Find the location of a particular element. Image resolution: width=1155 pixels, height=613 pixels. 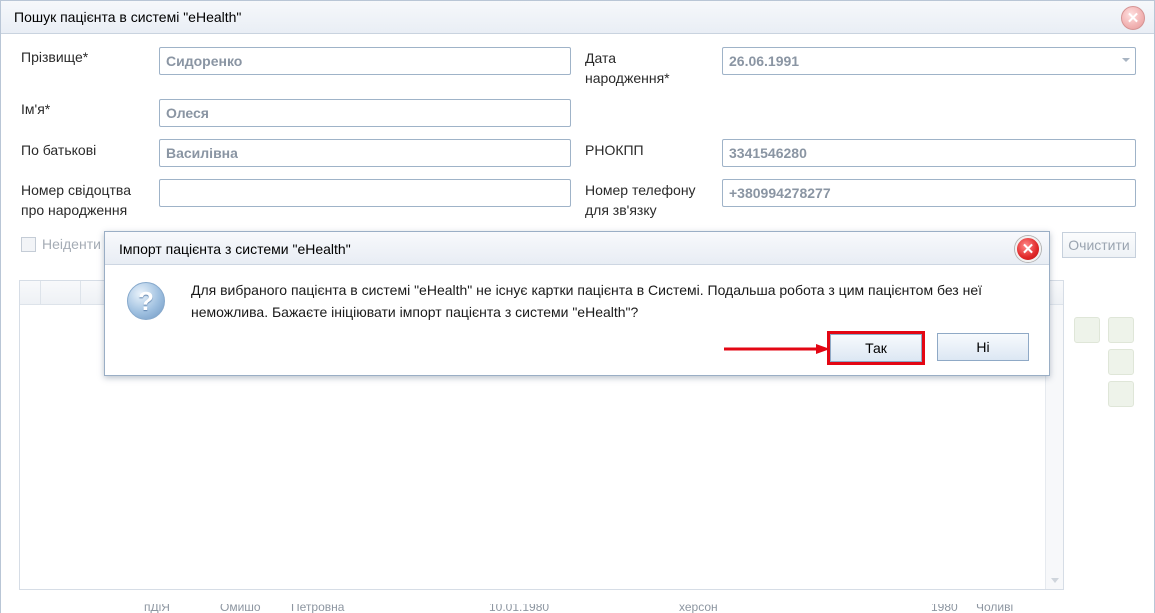

dialog-title: Імпорт пацієнта з системи "eHealth" is located at coordinates (235, 249).